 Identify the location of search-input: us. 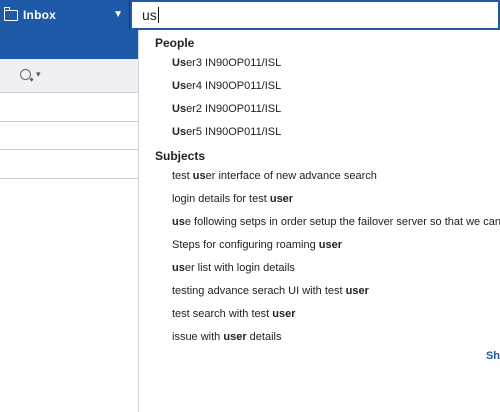
(315, 15).